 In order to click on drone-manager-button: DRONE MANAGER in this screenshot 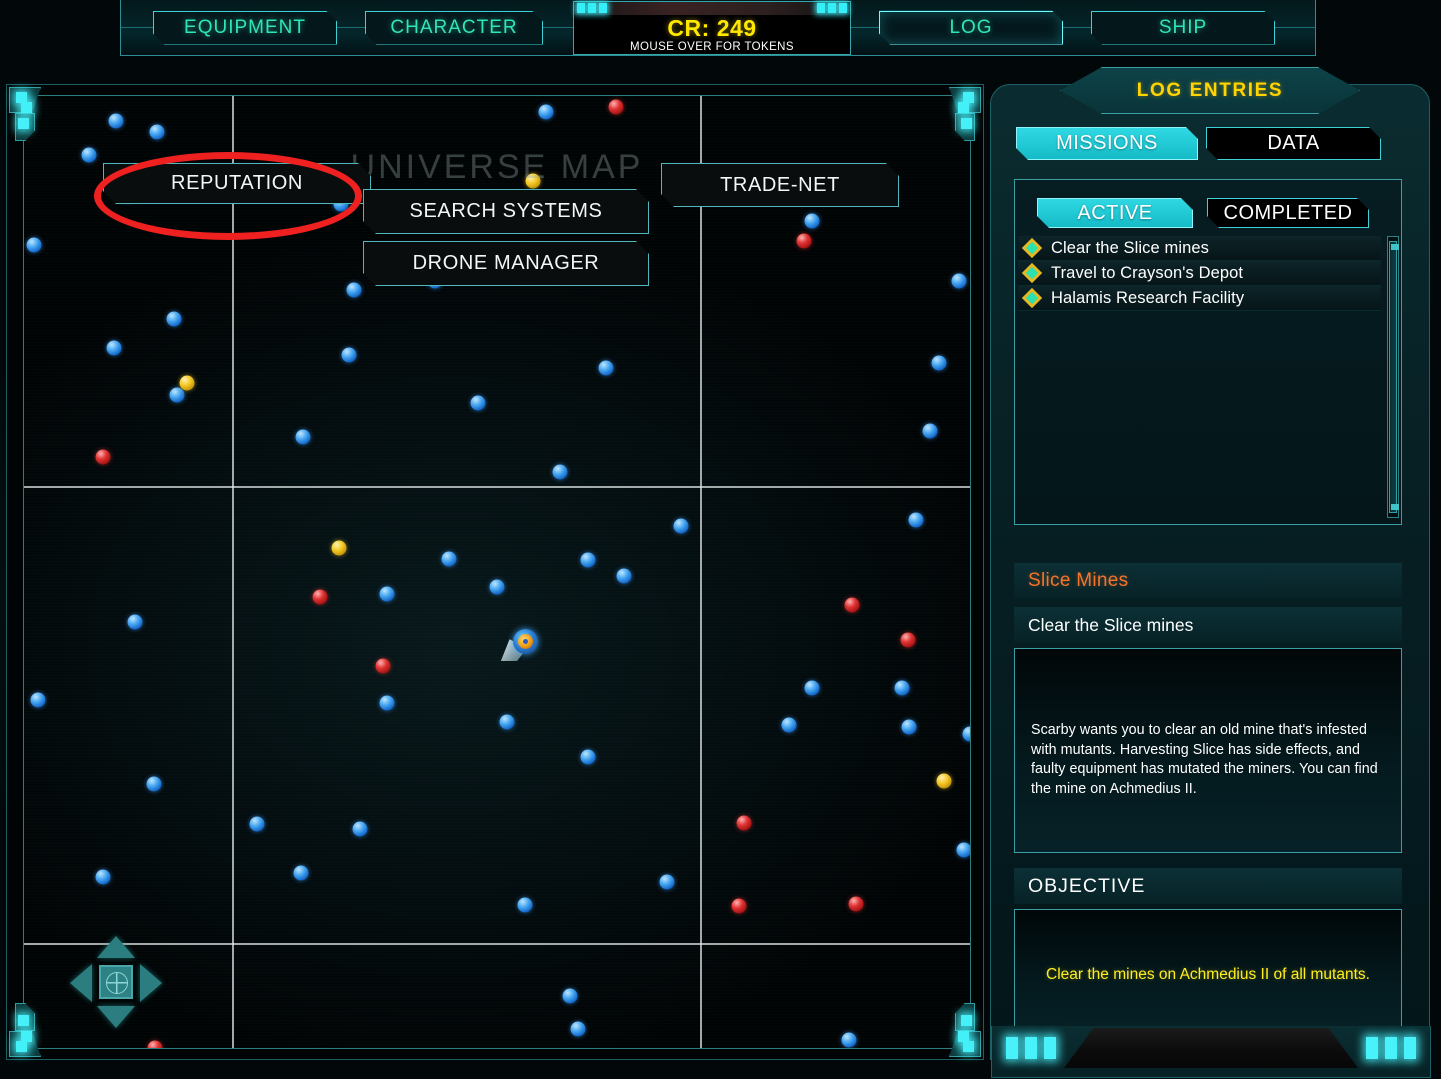, I will do `click(506, 263)`.